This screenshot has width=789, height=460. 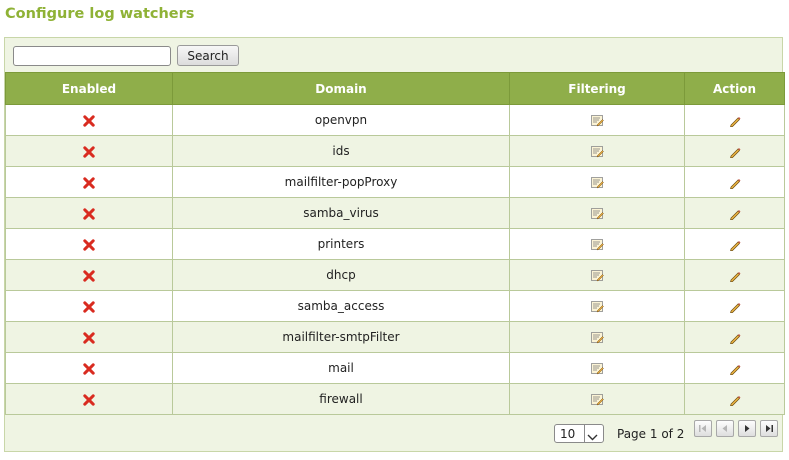 What do you see at coordinates (592, 437) in the screenshot?
I see `chevron-down-icon` at bounding box center [592, 437].